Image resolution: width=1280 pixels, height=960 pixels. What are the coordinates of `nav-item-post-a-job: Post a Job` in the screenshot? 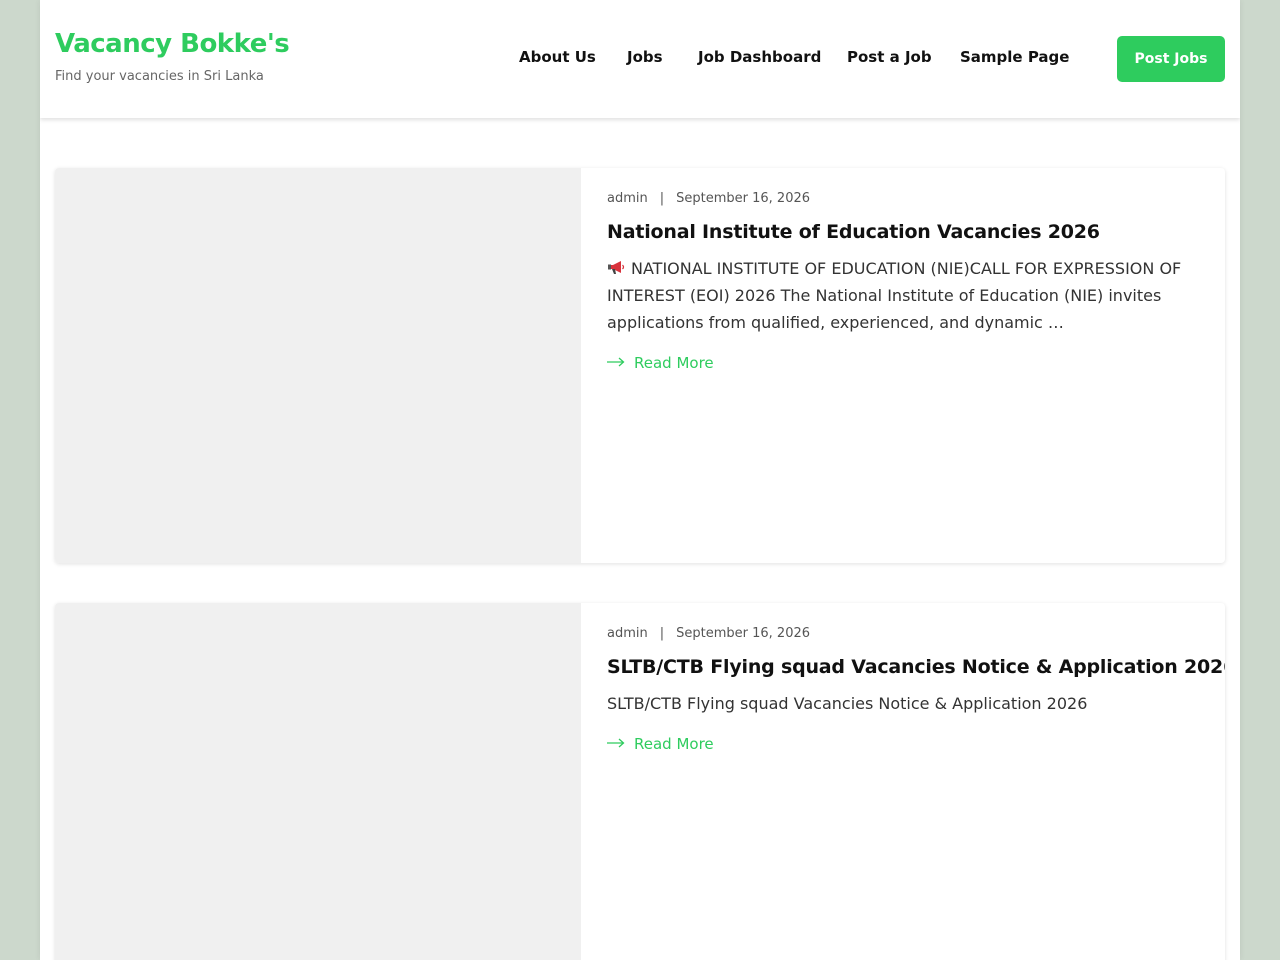 It's located at (889, 57).